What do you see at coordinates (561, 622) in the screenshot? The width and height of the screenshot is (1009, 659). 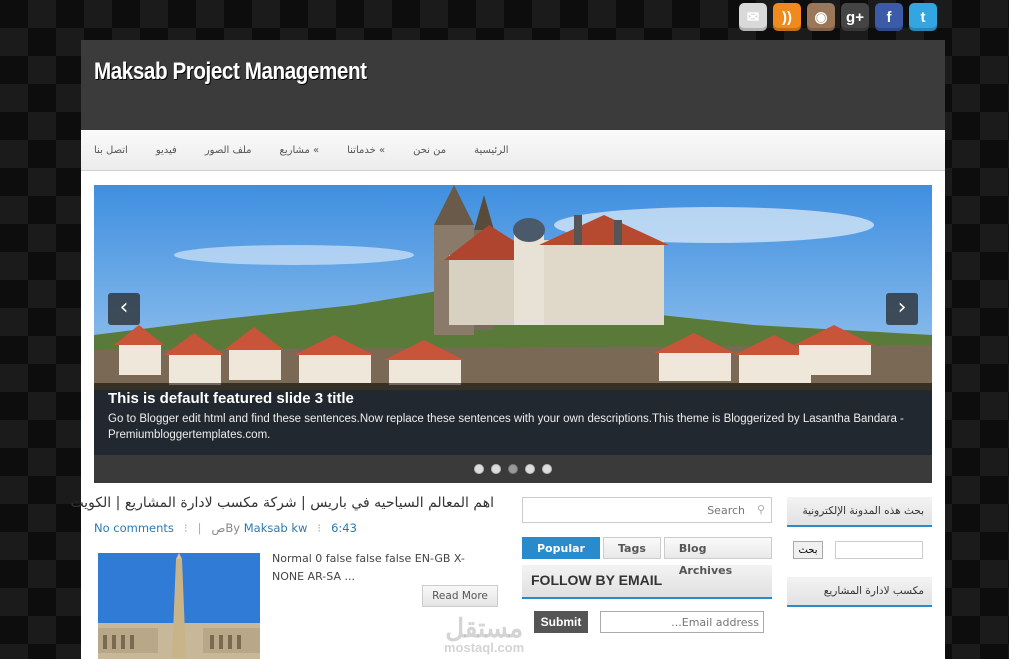 I see `submit-button: Submit` at bounding box center [561, 622].